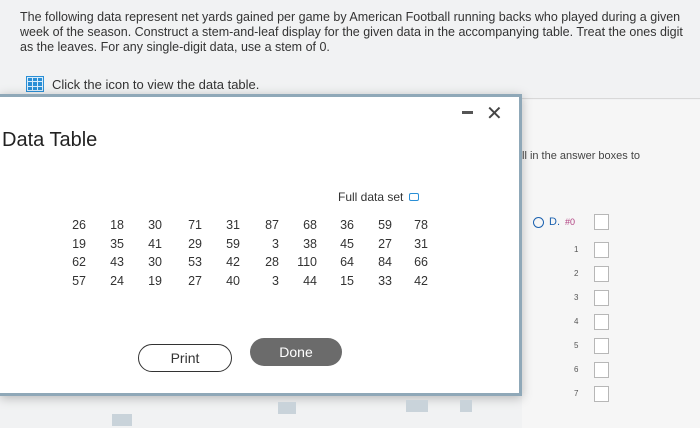  I want to click on stem-label: 1, so click(576, 249).